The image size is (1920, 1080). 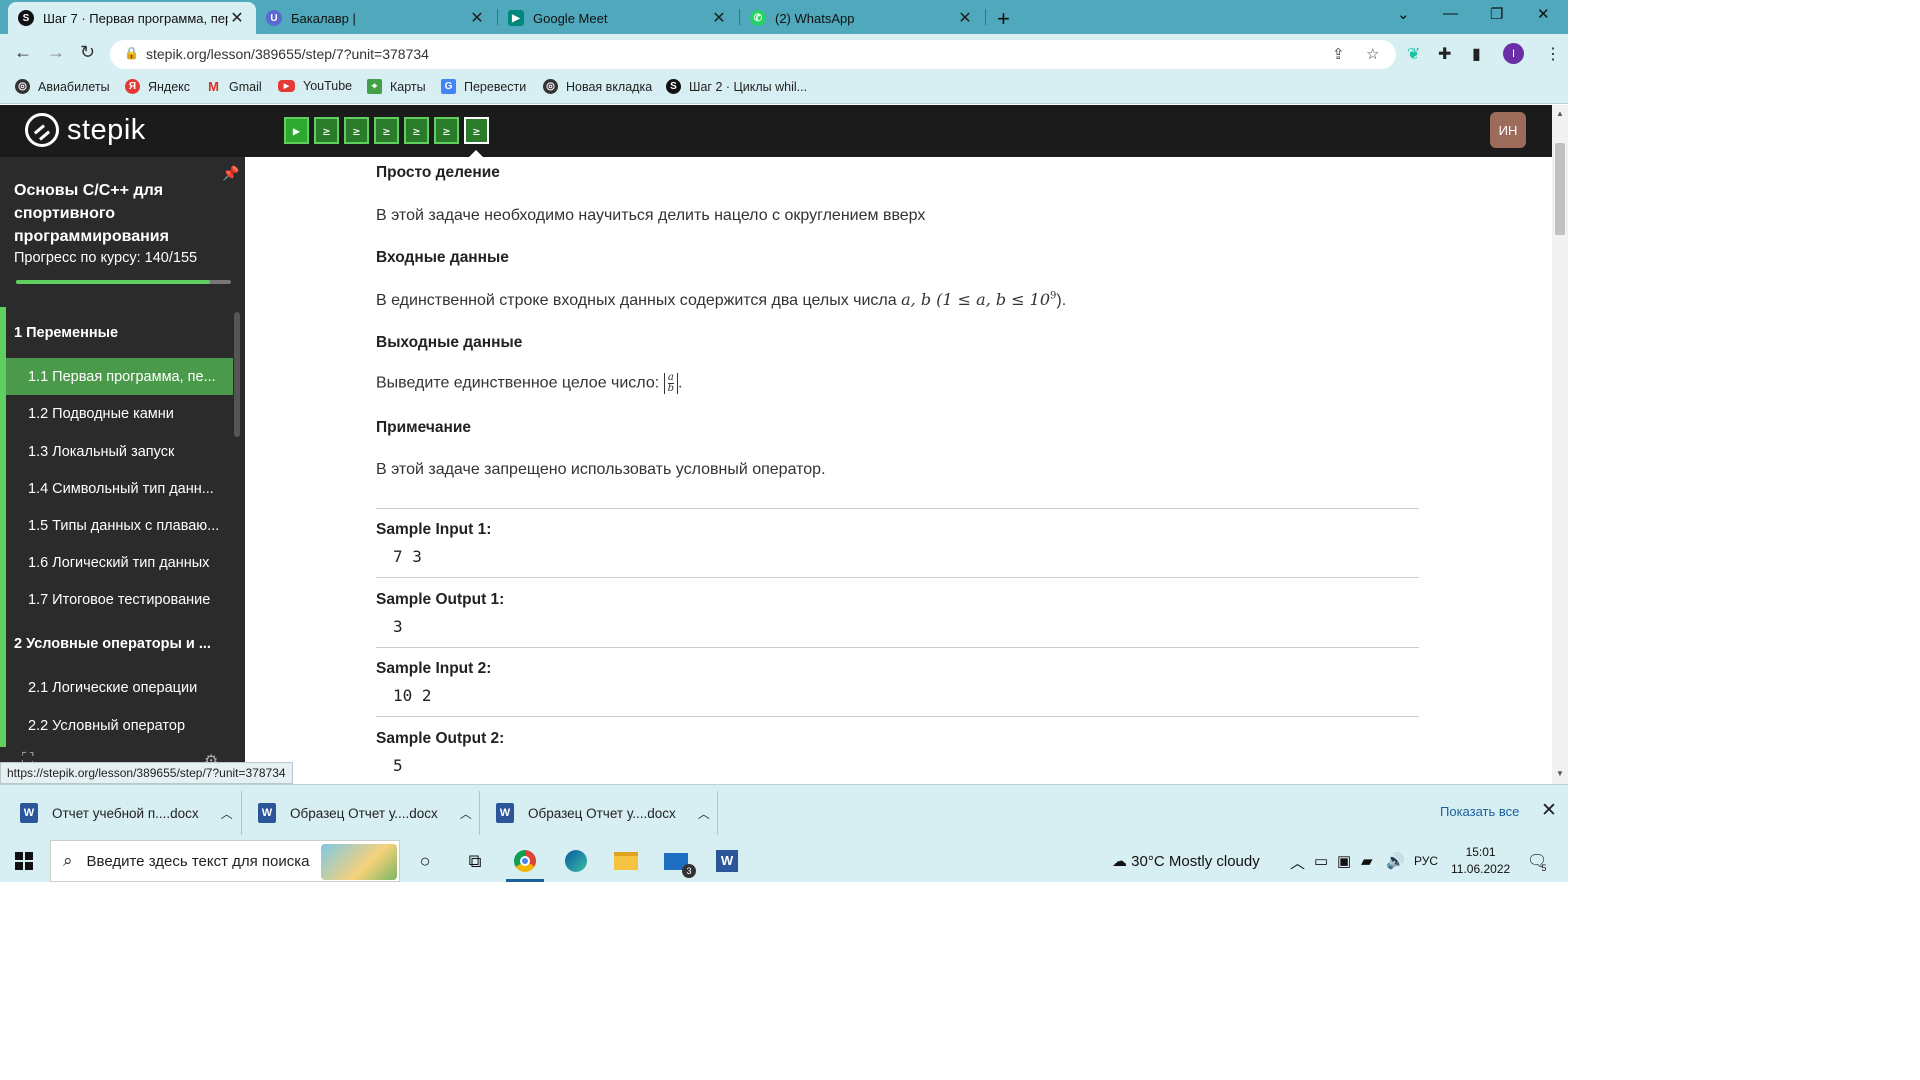 What do you see at coordinates (135, 18) in the screenshot?
I see `tab-title: Шаг 7 · Первая программа, пер` at bounding box center [135, 18].